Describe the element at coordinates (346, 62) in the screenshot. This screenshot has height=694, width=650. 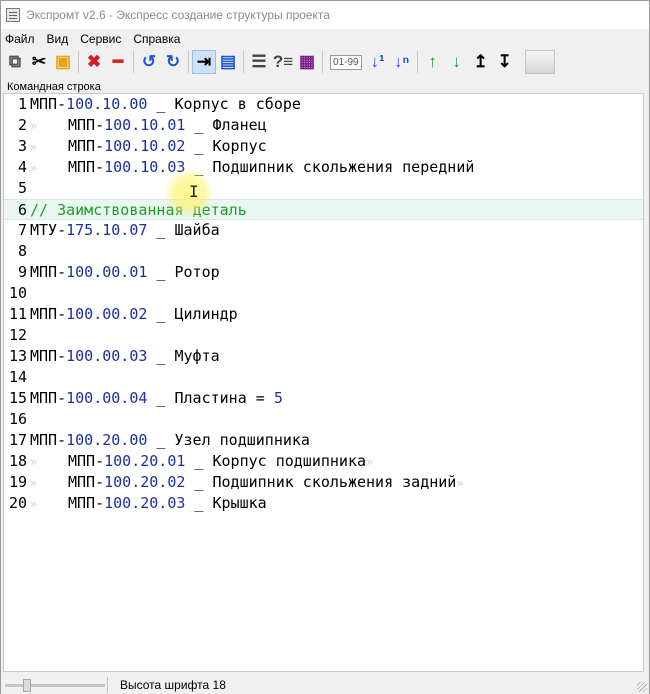
I see `numbering-range: 01-99` at that location.